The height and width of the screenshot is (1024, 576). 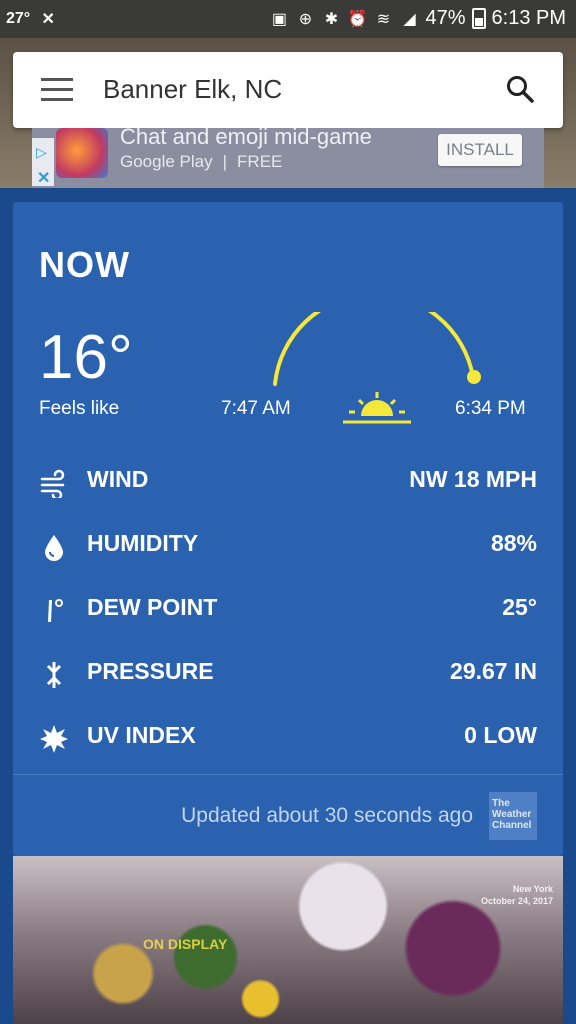 I want to click on ad-app-icon, so click(x=82, y=153).